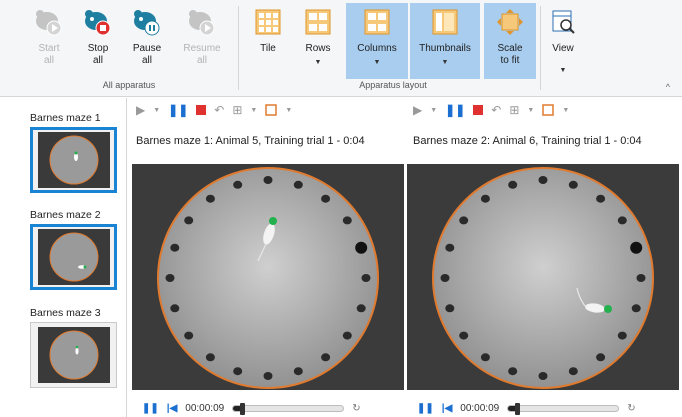  Describe the element at coordinates (510, 54) in the screenshot. I see `scale-to-fit-label: Scale to fit` at that location.